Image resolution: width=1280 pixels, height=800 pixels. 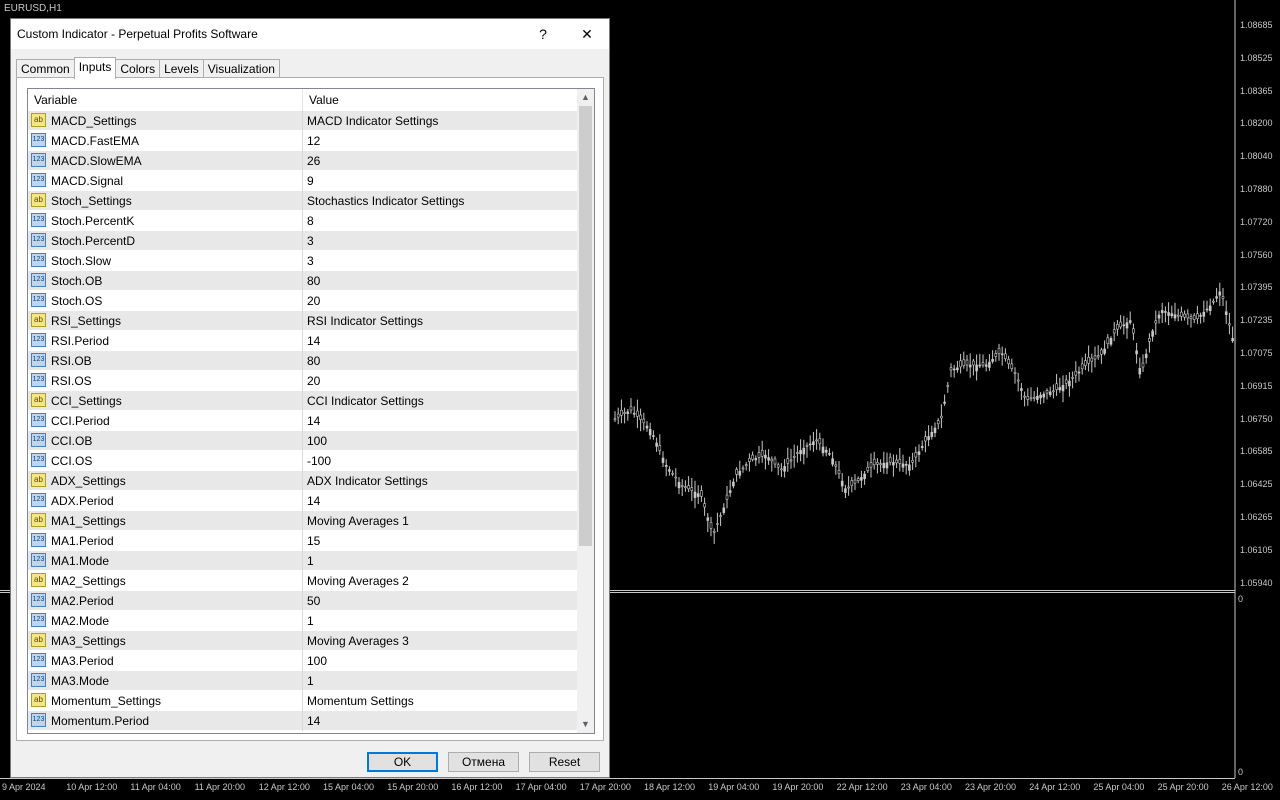 I want to click on time-tick-label: 26 Apr 12:00, so click(x=1247, y=787).